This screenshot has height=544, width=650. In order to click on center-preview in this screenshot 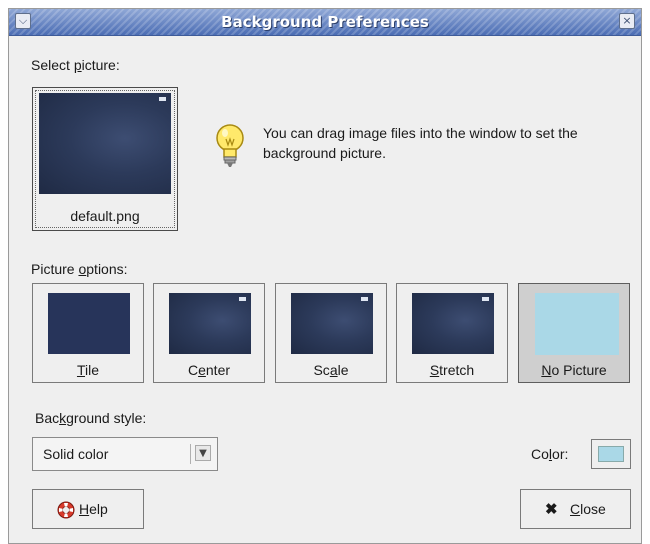, I will do `click(210, 323)`.